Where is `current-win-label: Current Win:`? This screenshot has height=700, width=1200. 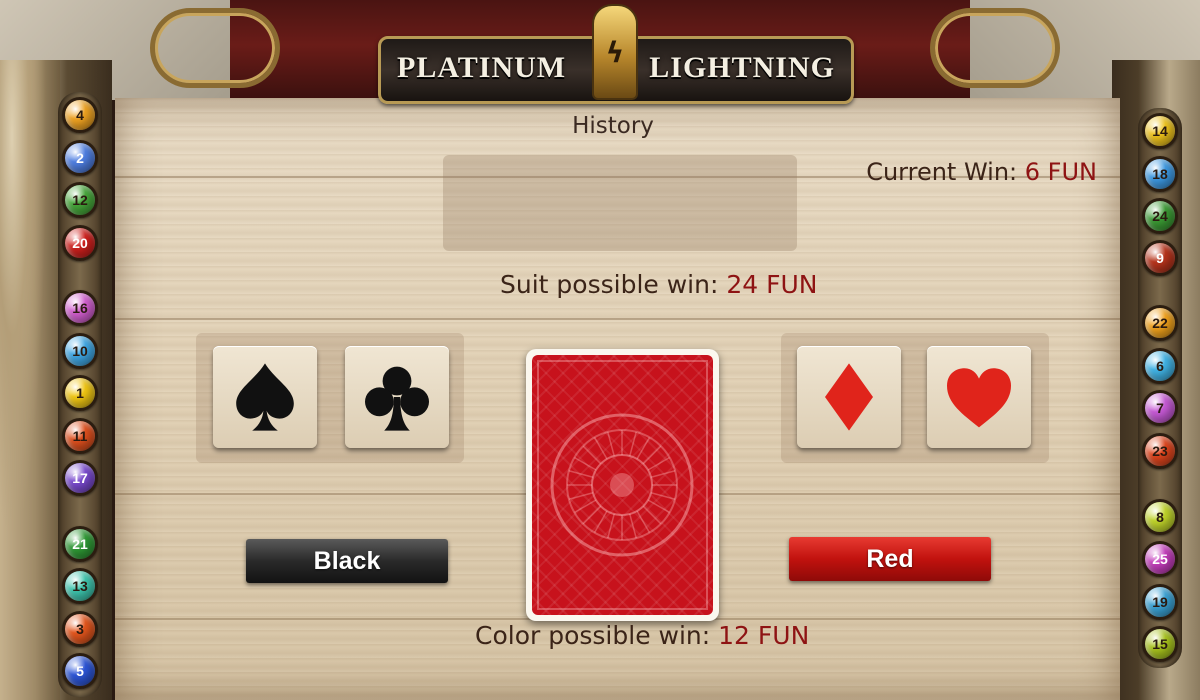
current-win-label: Current Win: is located at coordinates (942, 172).